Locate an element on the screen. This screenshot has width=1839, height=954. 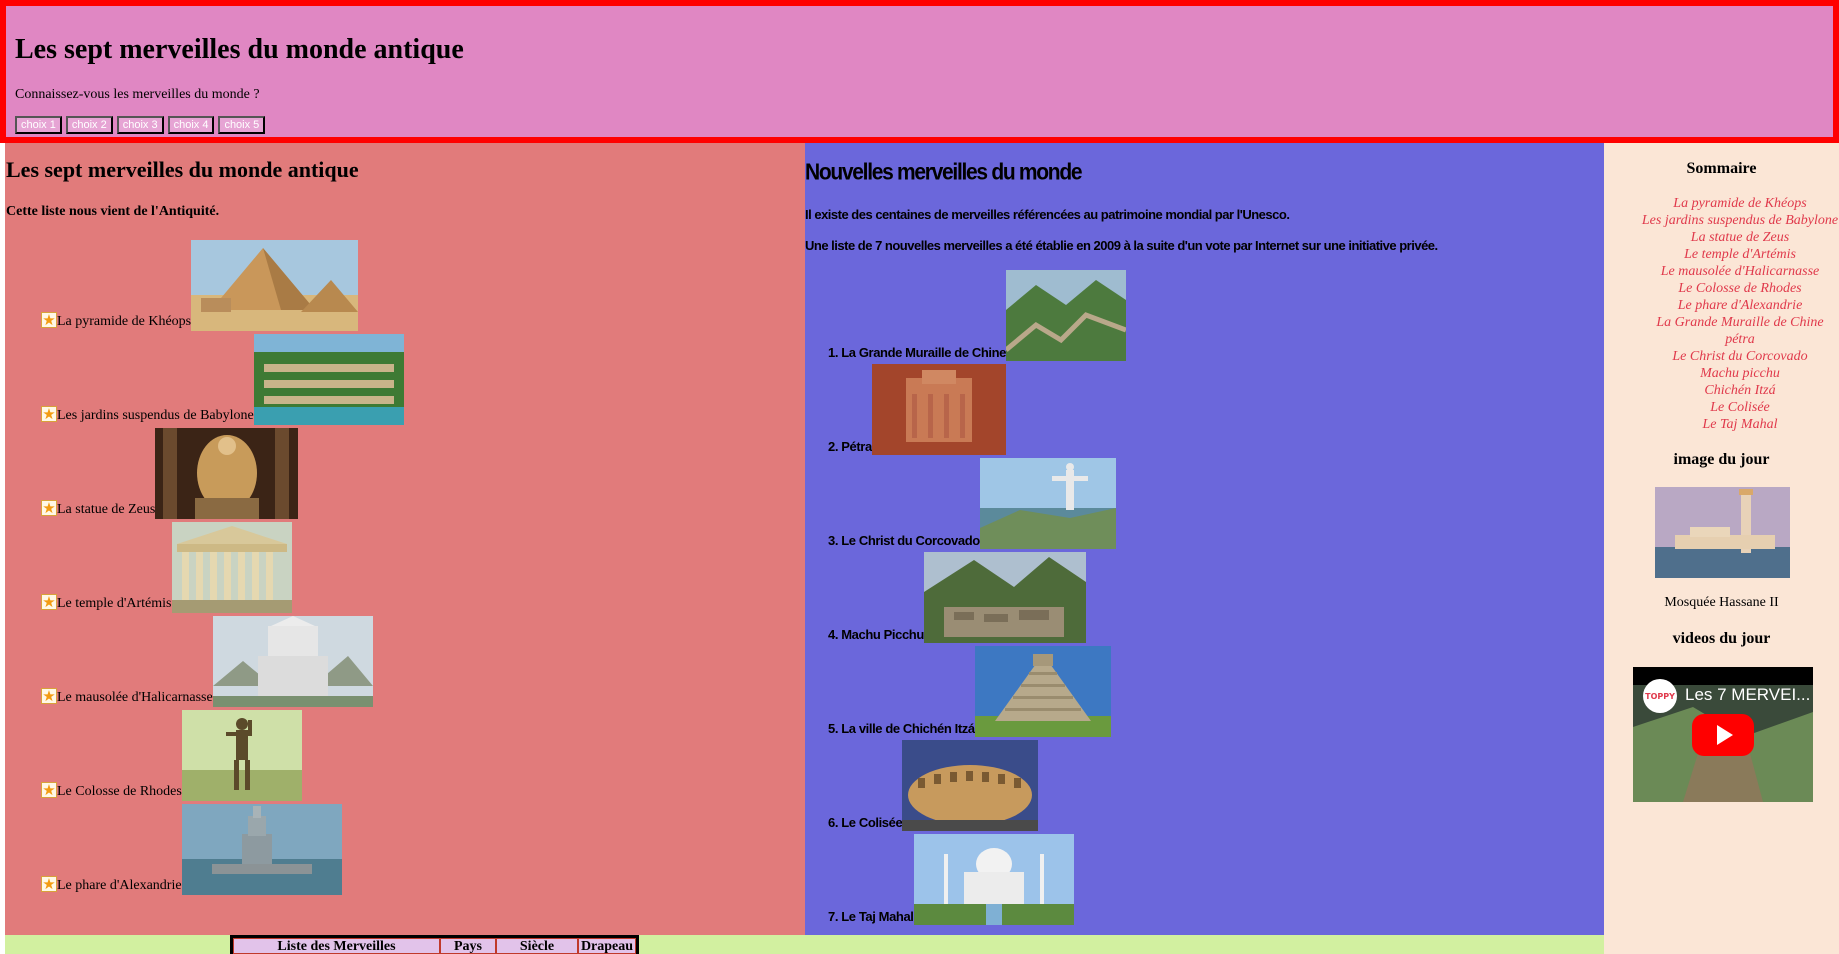
mausoleum-image is located at coordinates (292, 661).